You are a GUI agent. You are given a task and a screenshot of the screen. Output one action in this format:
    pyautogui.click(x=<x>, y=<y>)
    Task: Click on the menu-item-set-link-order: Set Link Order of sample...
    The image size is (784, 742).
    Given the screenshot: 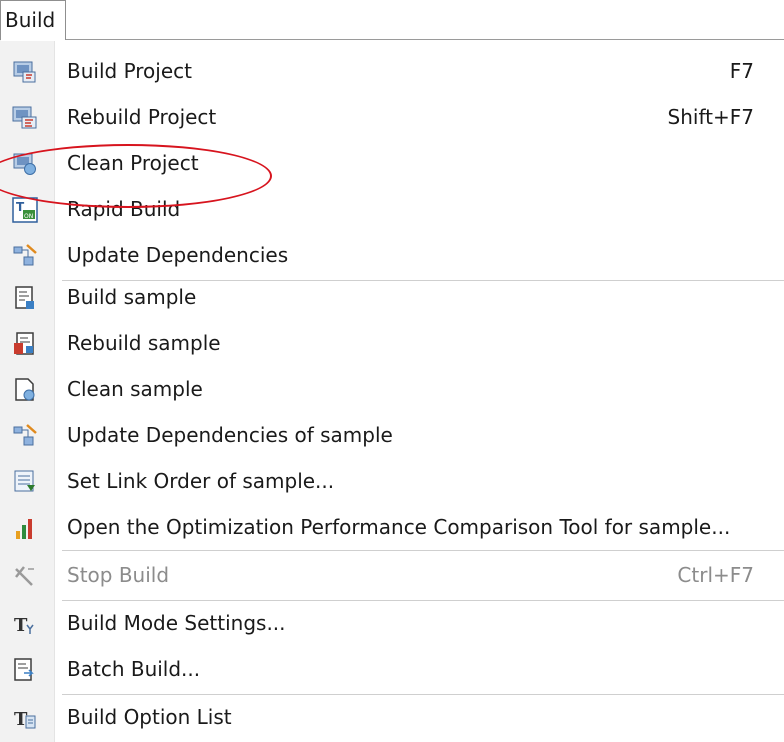 What is the action you would take?
    pyautogui.click(x=392, y=481)
    